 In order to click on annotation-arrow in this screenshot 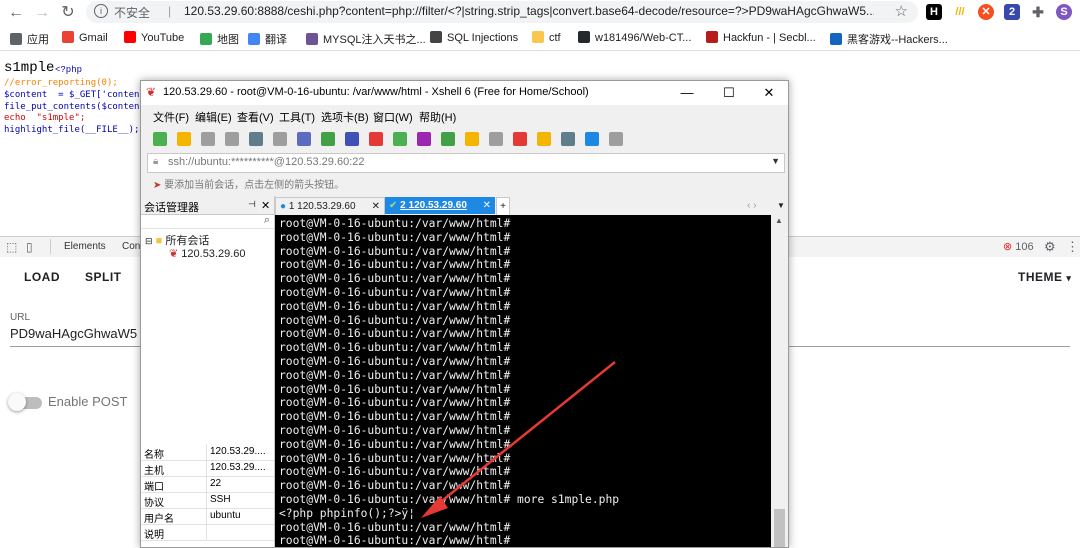, I will do `click(518, 439)`.